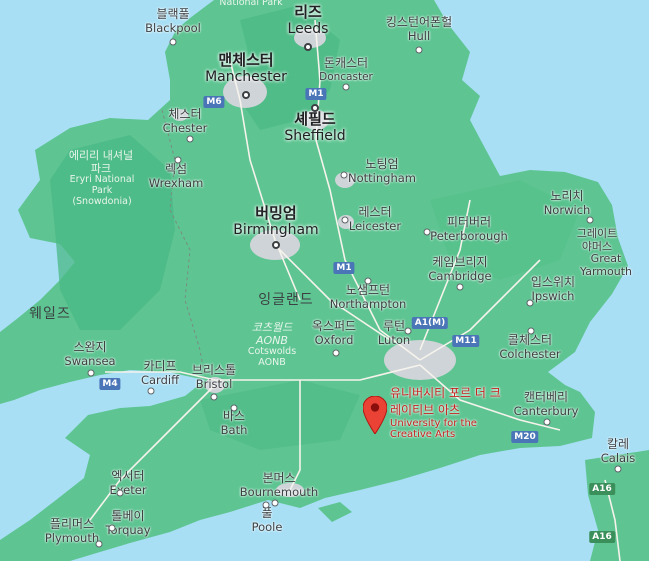 The image size is (649, 561). I want to click on city-label-calais: 칼레 Calais, so click(618, 451).